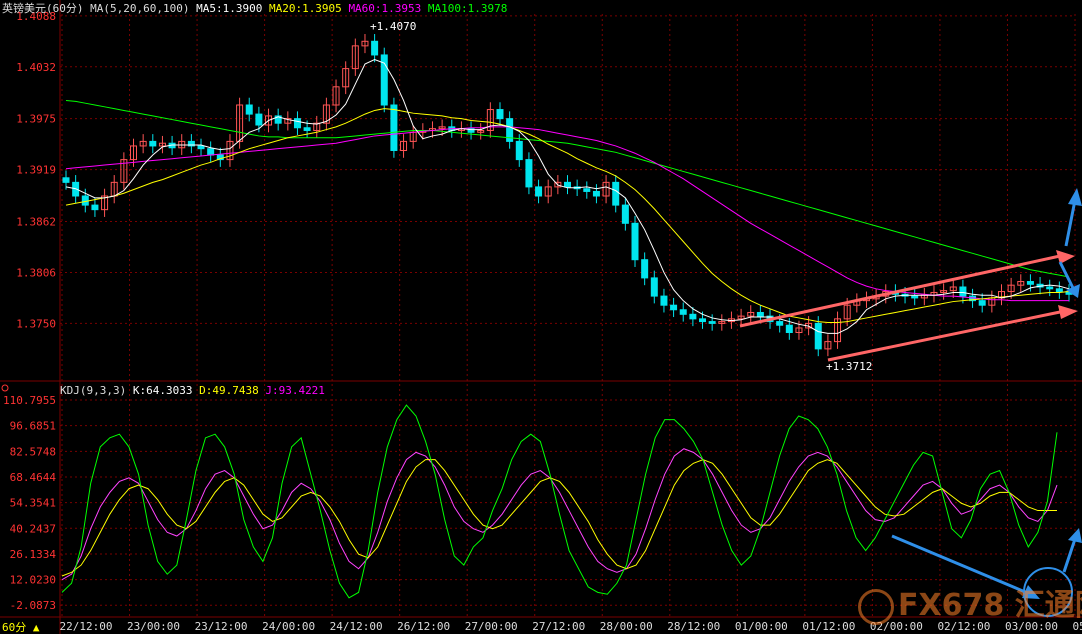  What do you see at coordinates (36, 323) in the screenshot?
I see `price-tick-label: 1.3750` at bounding box center [36, 323].